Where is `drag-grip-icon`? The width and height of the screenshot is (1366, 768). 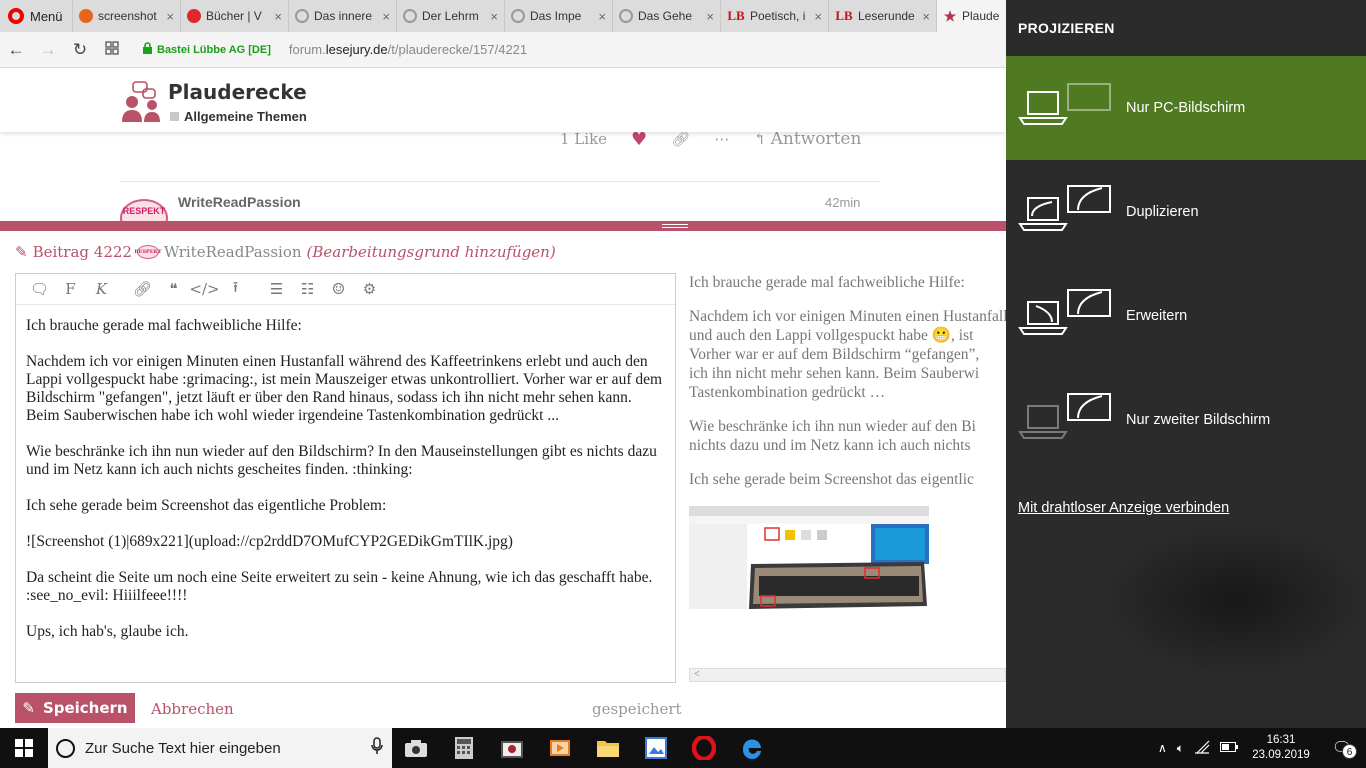
drag-grip-icon is located at coordinates (675, 226).